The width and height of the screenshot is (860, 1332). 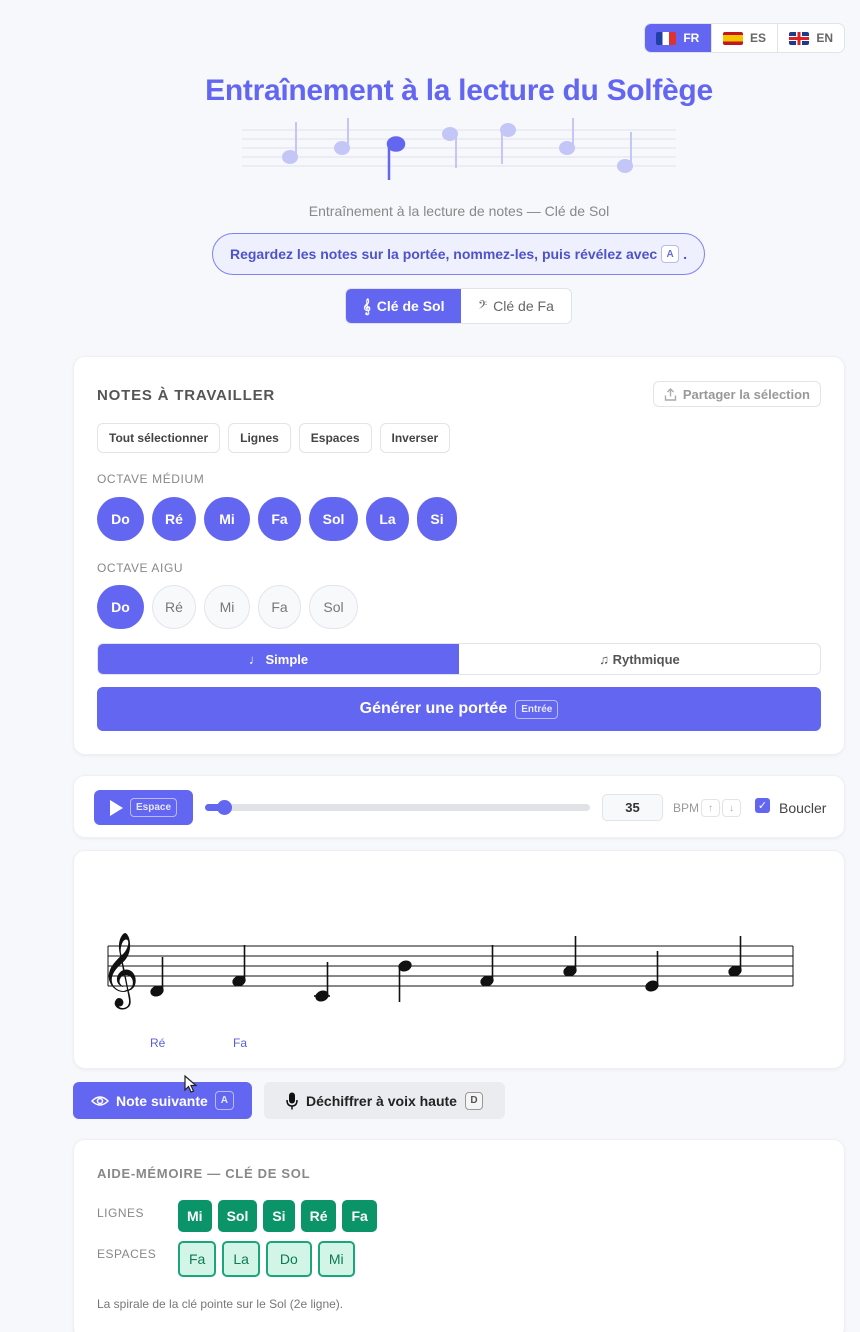 I want to click on mouse-cursor-icon, so click(x=191, y=1084).